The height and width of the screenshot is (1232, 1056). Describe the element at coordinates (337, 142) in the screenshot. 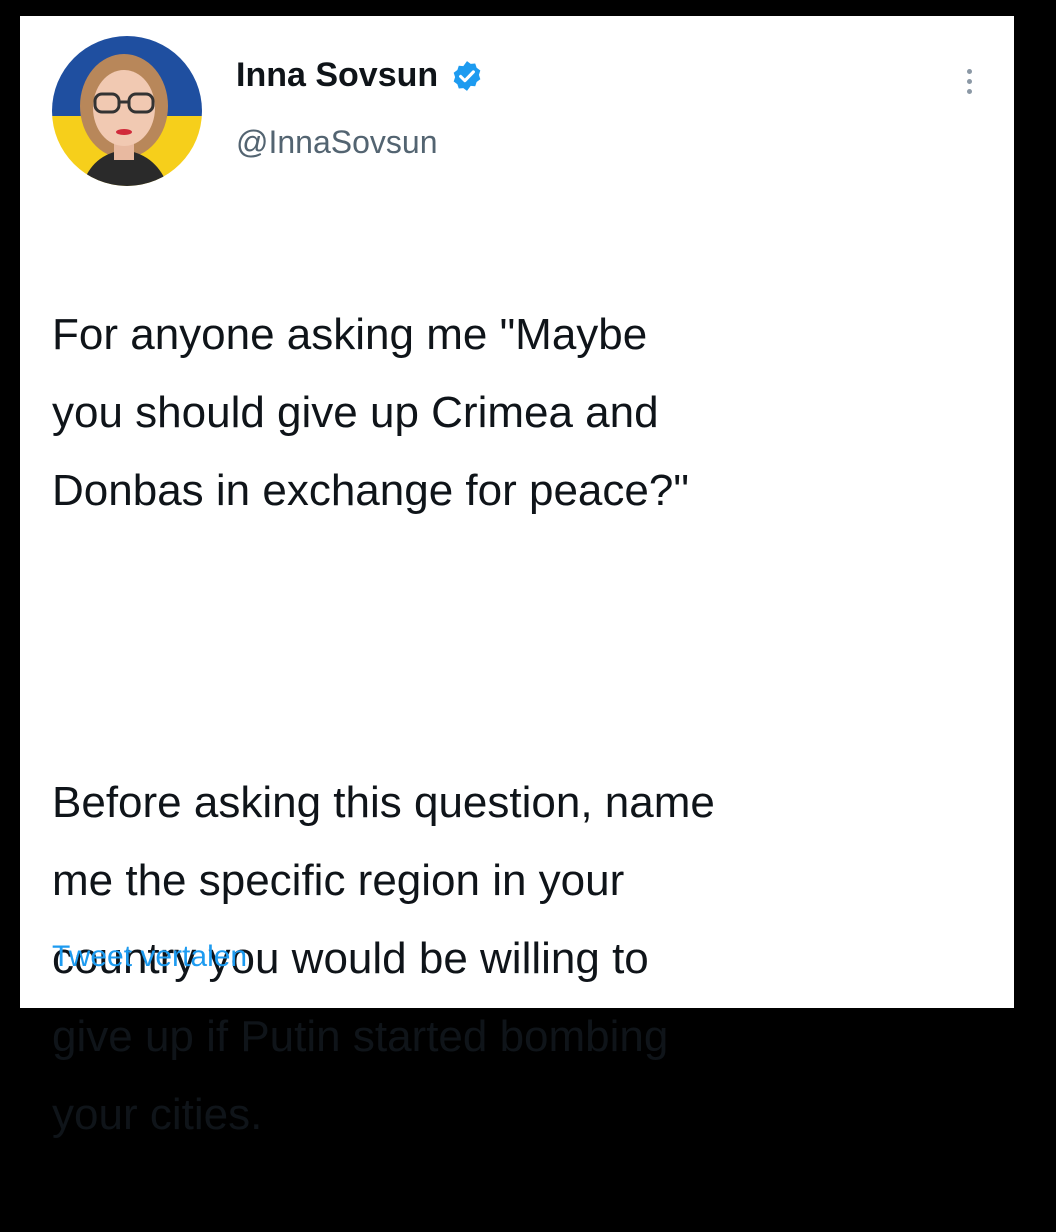

I see `author-handle: @InnaSovsun` at that location.